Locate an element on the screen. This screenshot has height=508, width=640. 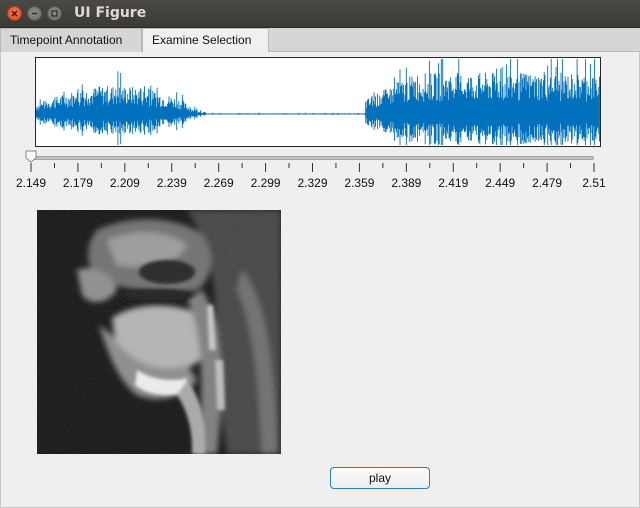
tick-label: 2.449 is located at coordinates (500, 183).